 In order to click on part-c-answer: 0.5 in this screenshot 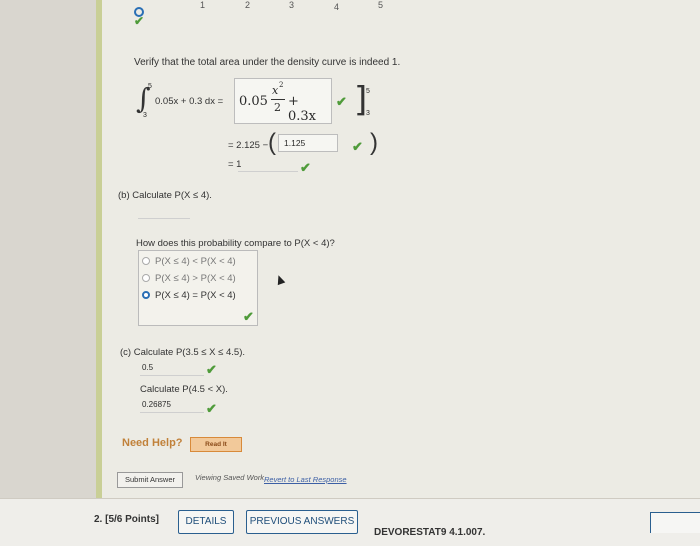, I will do `click(148, 367)`.